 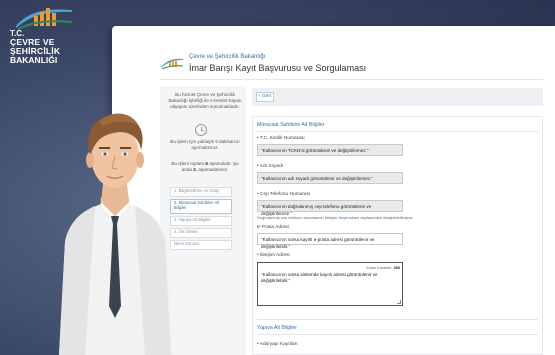 I want to click on step-item-4: 4. Ön İzleme, so click(x=201, y=233).